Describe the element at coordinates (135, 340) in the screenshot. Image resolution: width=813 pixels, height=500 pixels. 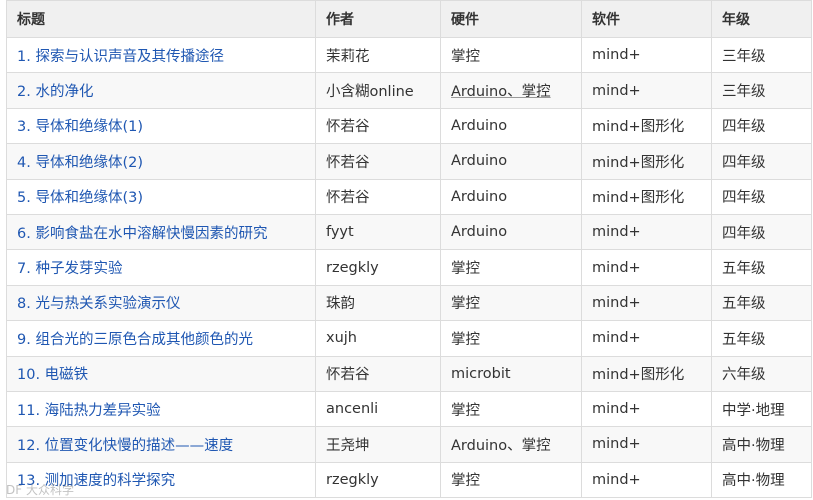
I see `project-title-link: 9. 组合光的三原色合成其他颜色的光` at that location.